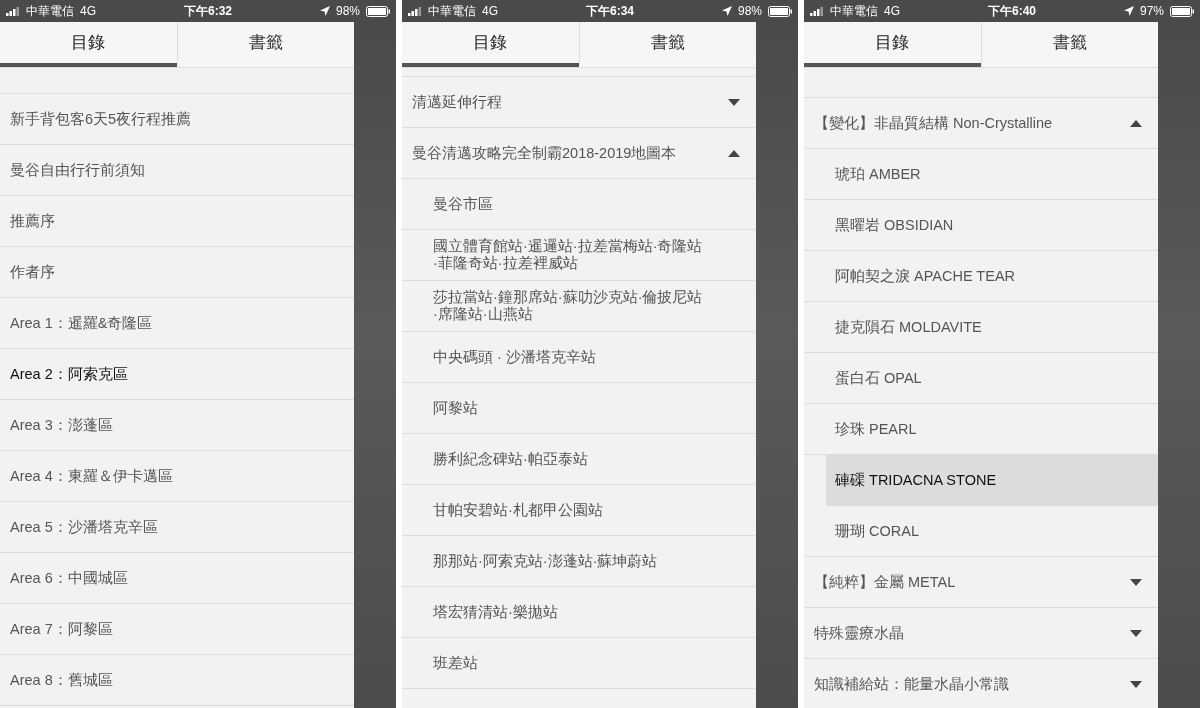 The height and width of the screenshot is (708, 1200). Describe the element at coordinates (208, 11) in the screenshot. I see `clock-time: 下午6:32` at that location.